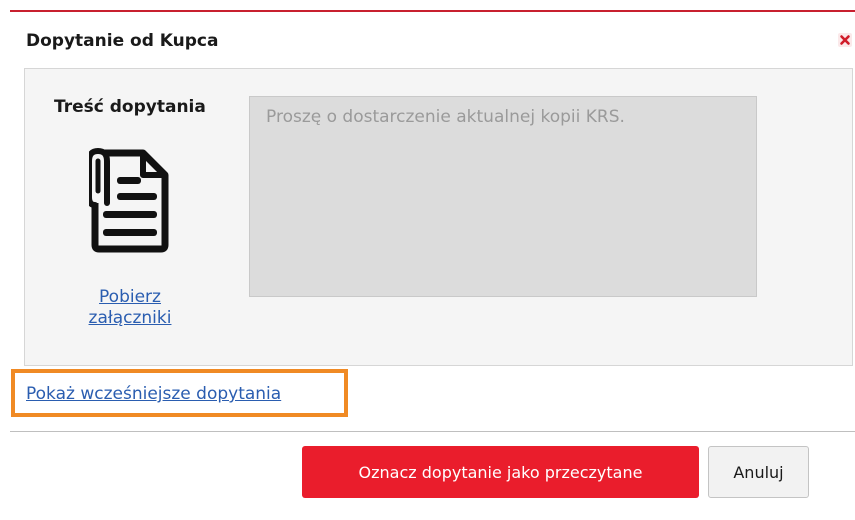 This screenshot has height=520, width=855. I want to click on close-icon, so click(845, 40).